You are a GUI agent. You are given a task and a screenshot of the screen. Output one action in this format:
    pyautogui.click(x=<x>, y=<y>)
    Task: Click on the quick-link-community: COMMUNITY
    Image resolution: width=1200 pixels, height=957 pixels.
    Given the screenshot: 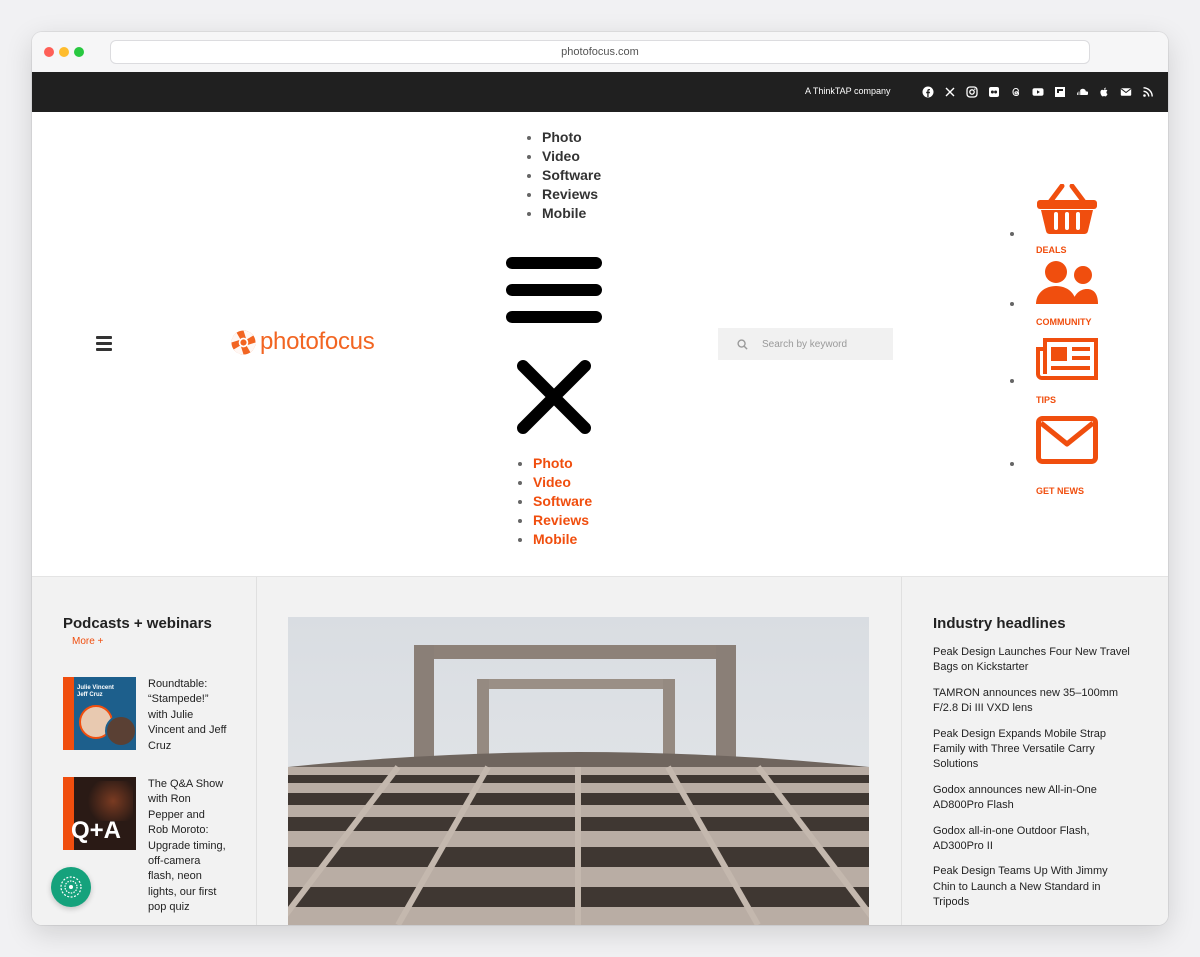 What is the action you would take?
    pyautogui.click(x=1054, y=293)
    